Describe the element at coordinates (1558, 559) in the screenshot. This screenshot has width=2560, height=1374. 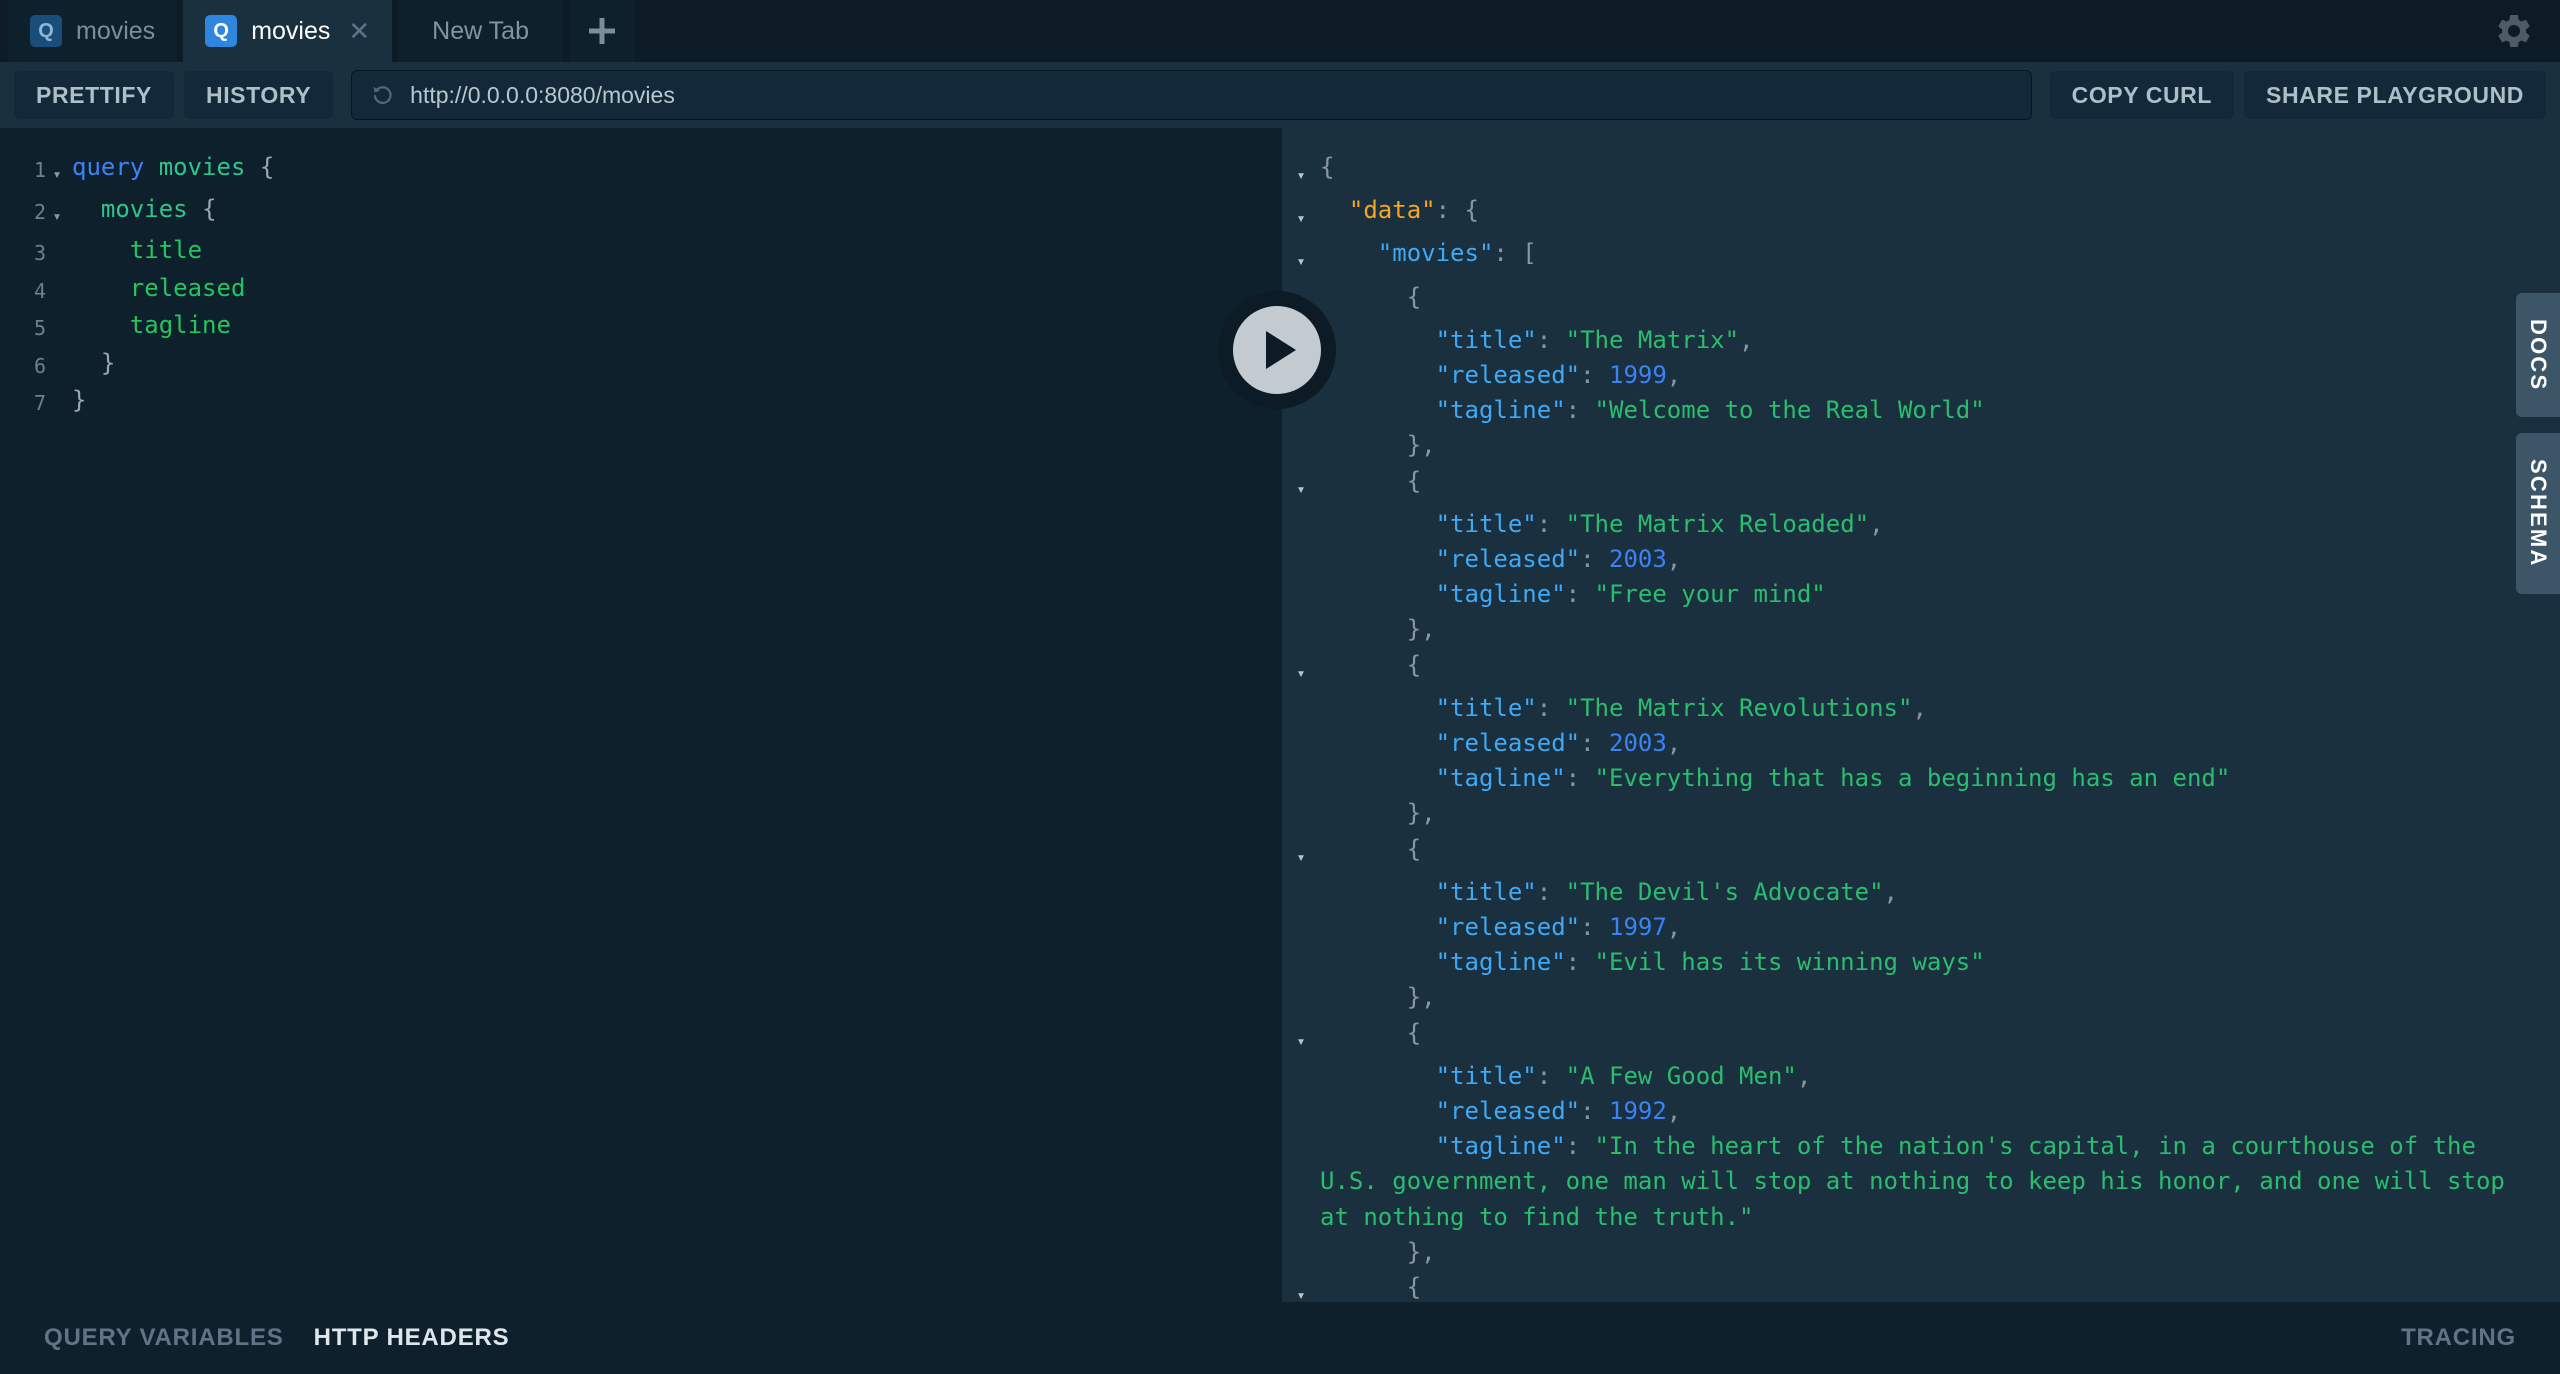
I see `result-line-text: "released": 2003,` at that location.